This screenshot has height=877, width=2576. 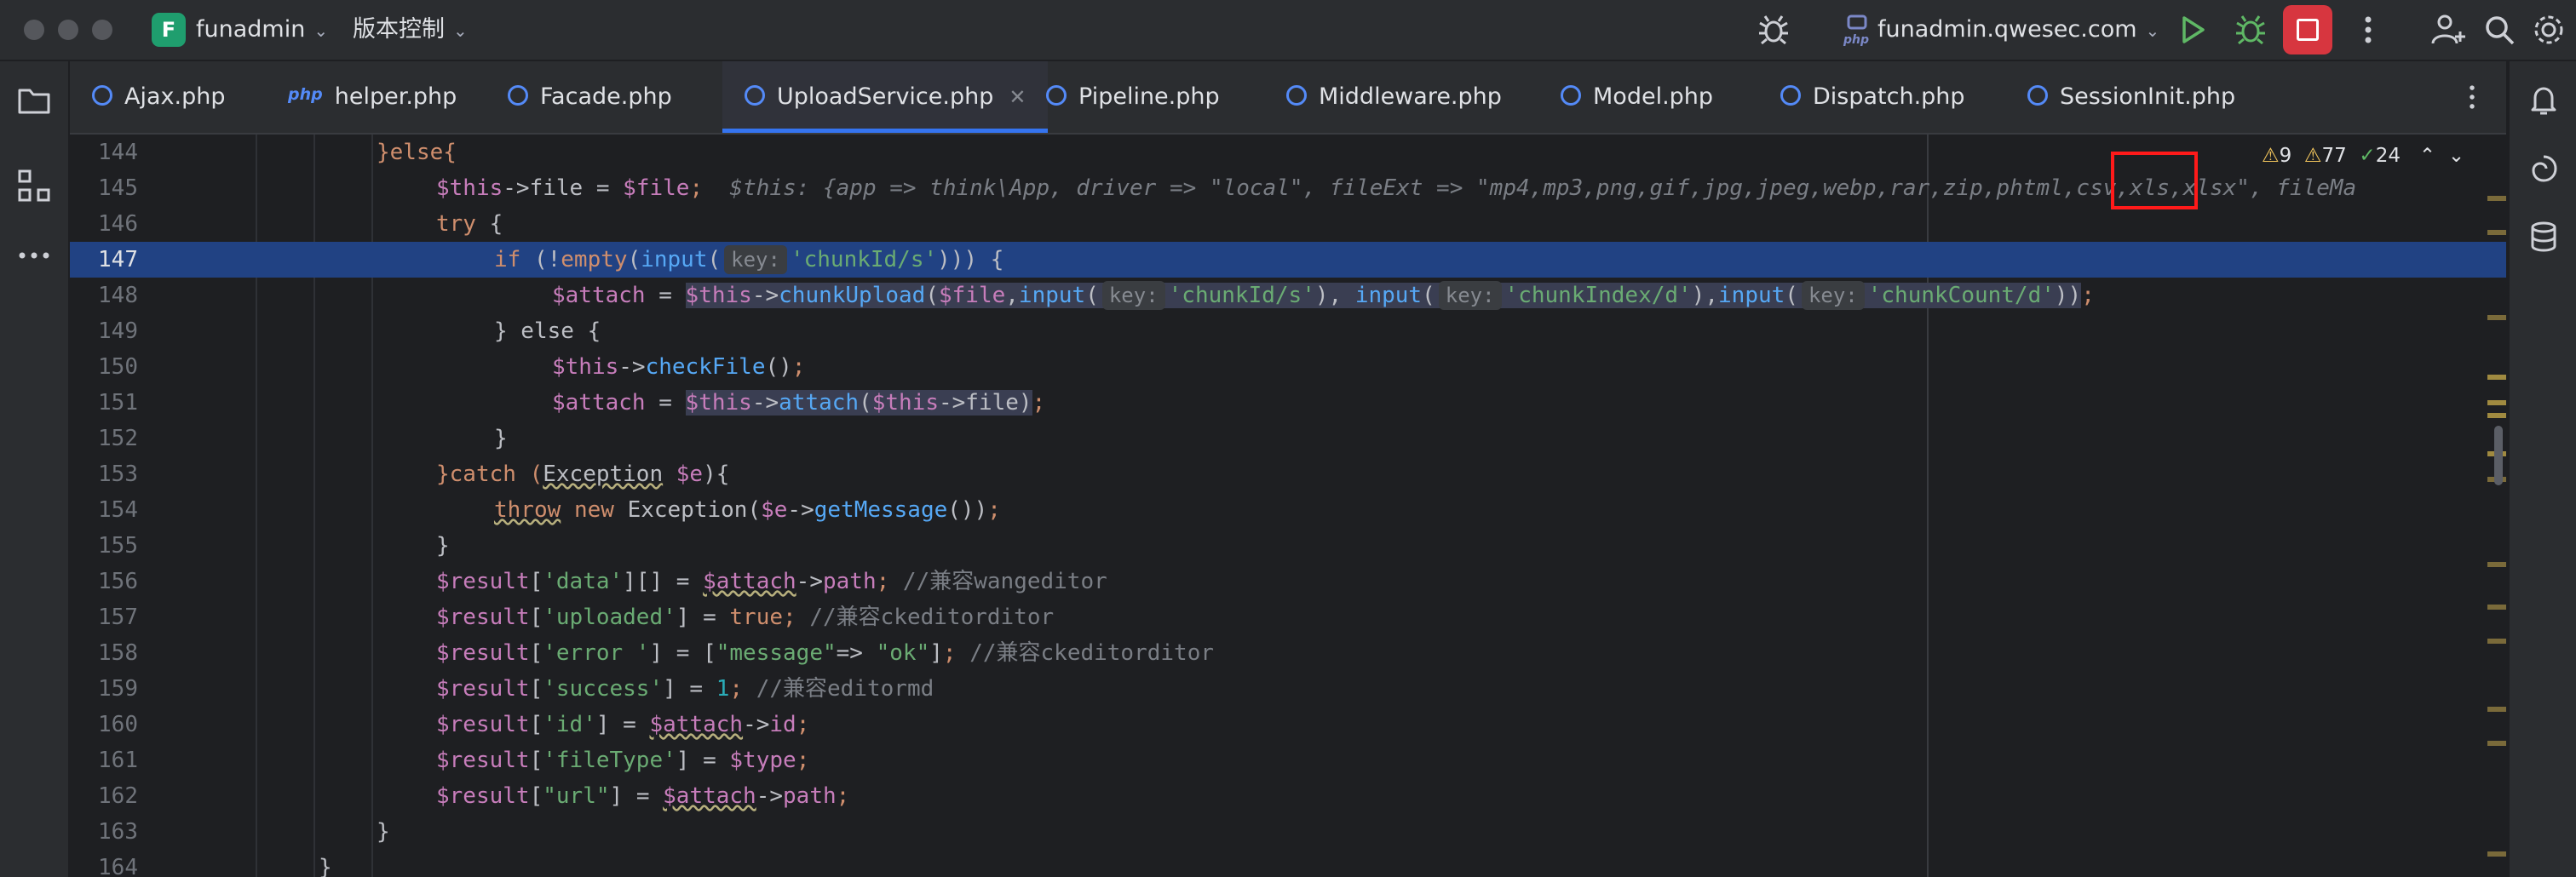 What do you see at coordinates (34, 255) in the screenshot?
I see `more-horiz-icon` at bounding box center [34, 255].